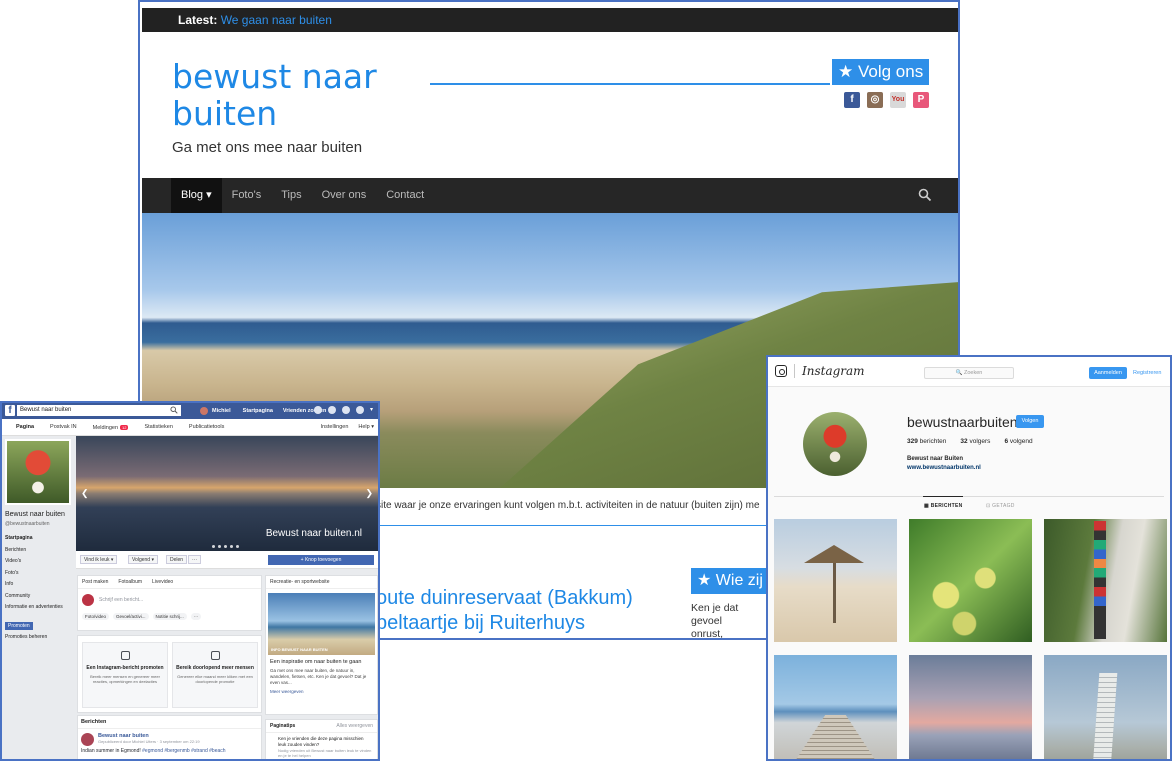  Describe the element at coordinates (143, 559) in the screenshot. I see `following-button: Volgend ▾` at that location.